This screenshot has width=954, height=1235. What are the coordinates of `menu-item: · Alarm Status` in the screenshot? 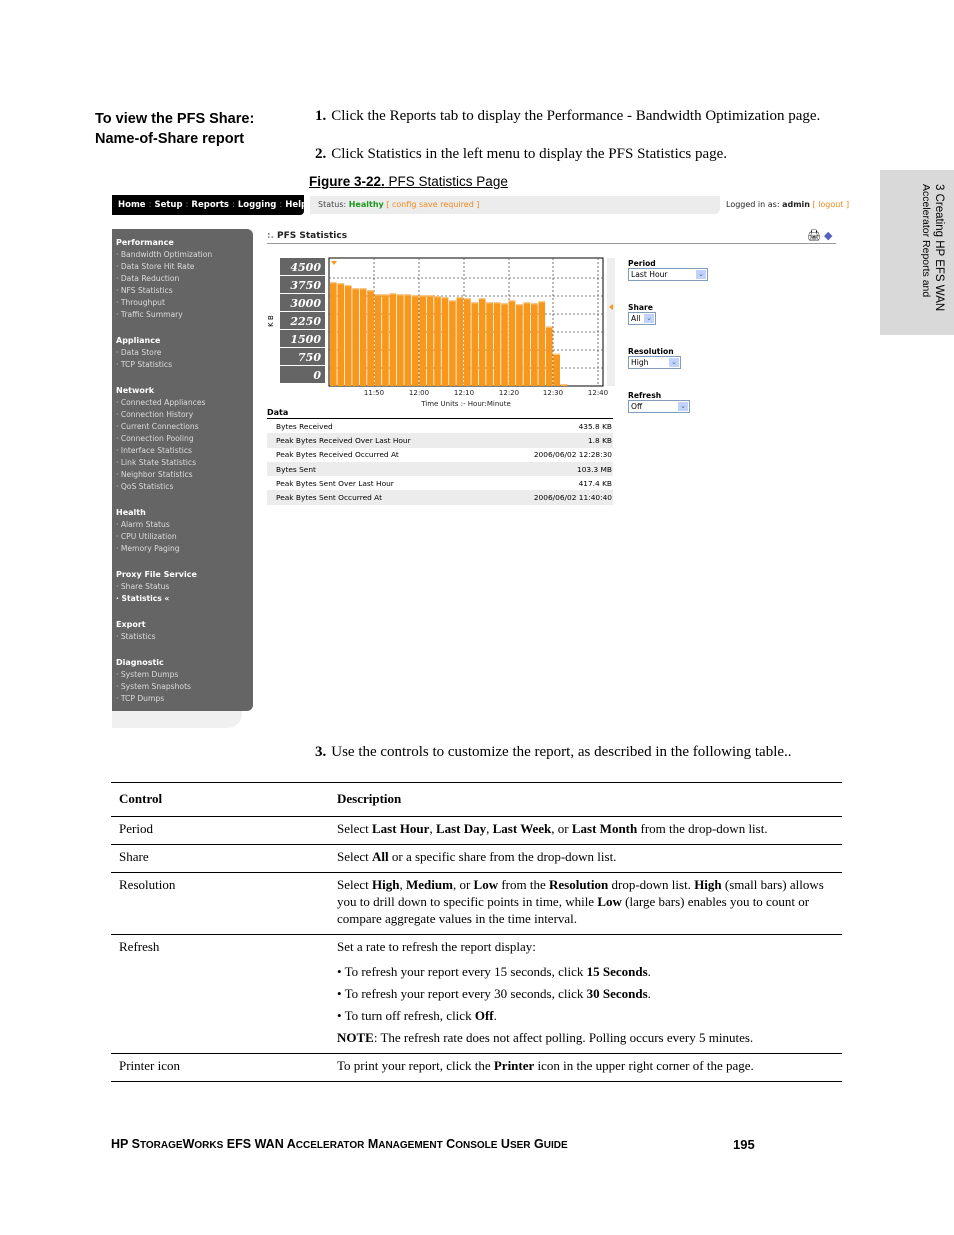 It's located at (184, 525).